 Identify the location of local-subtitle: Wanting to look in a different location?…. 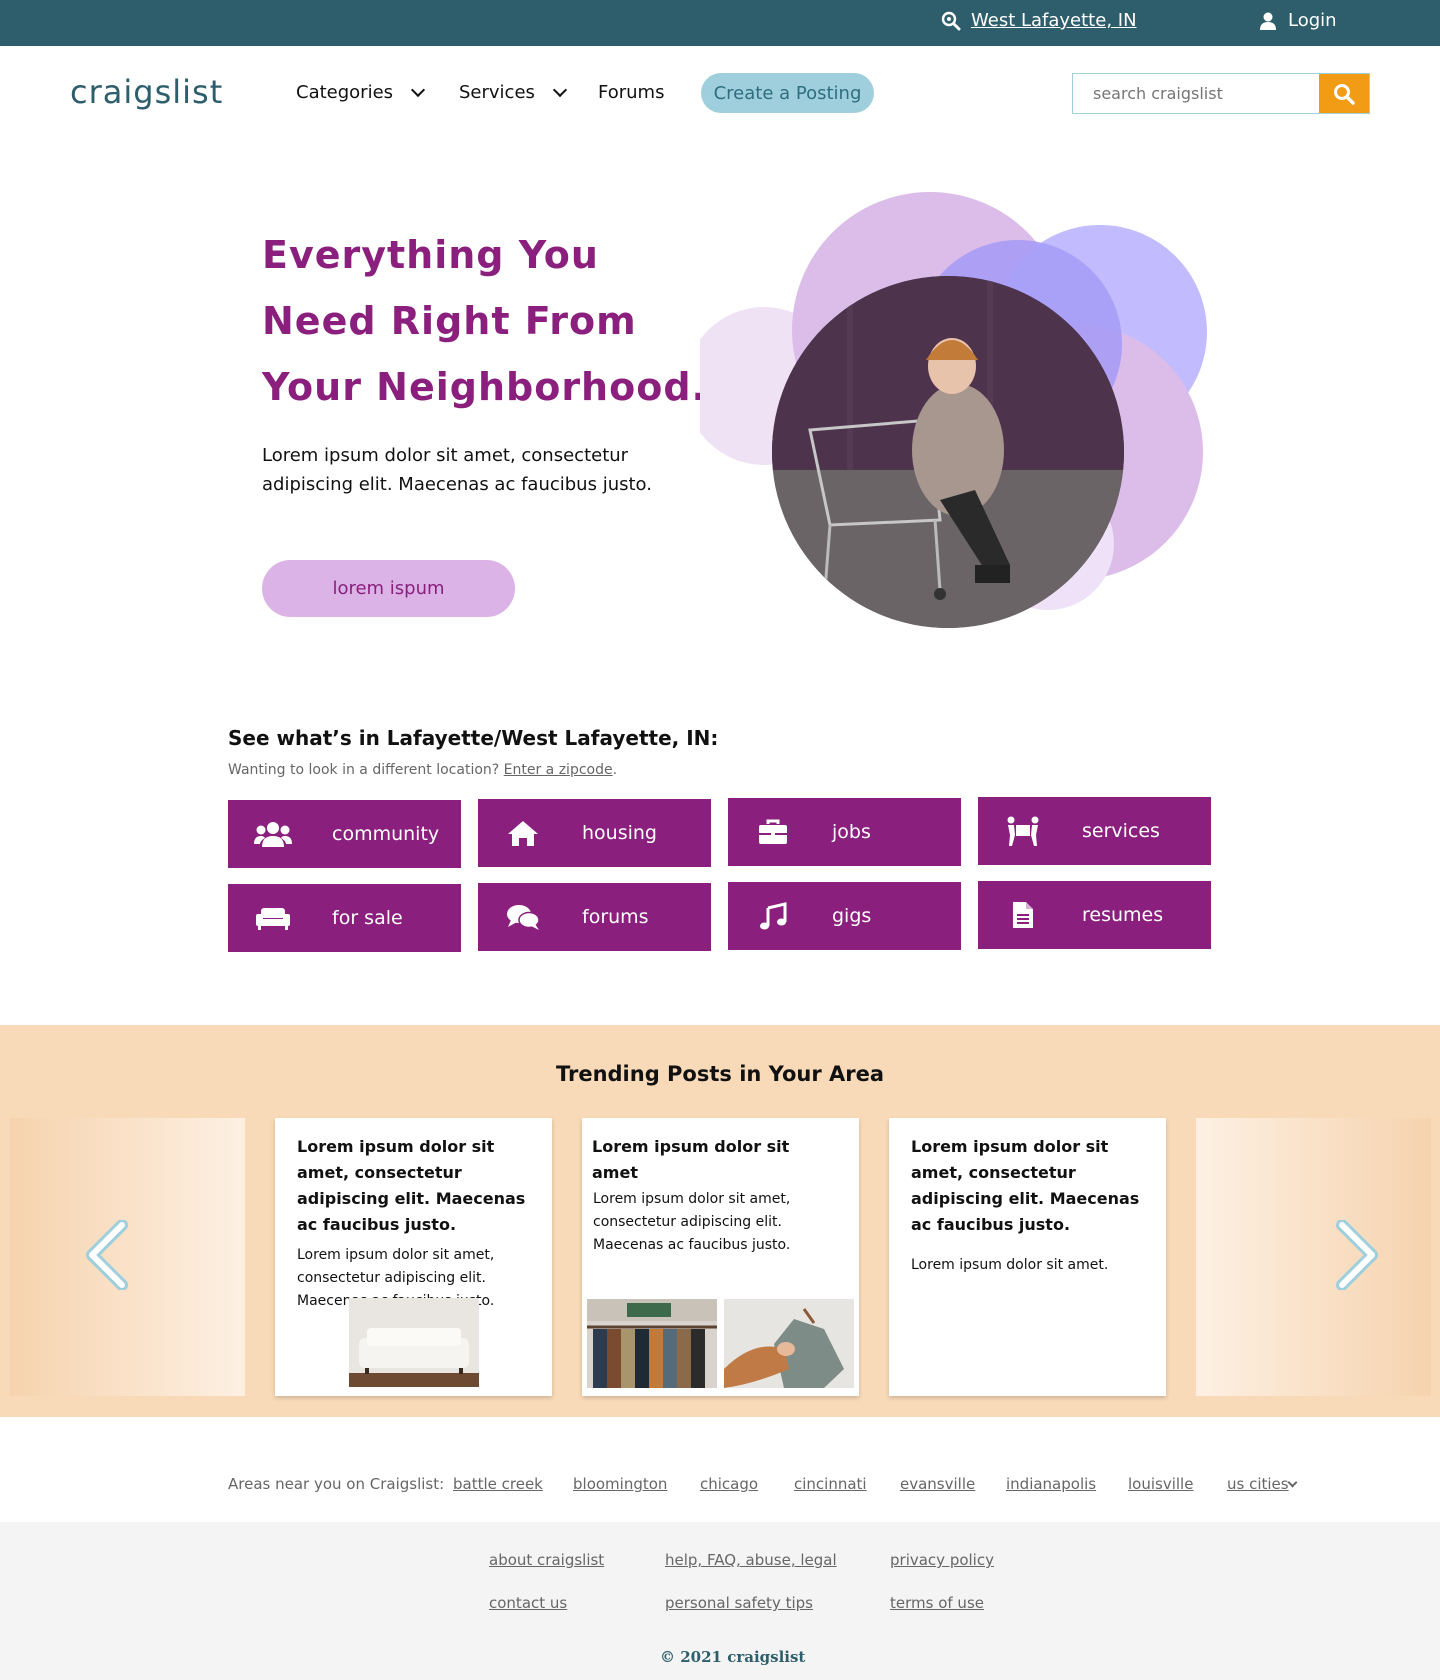
(423, 770).